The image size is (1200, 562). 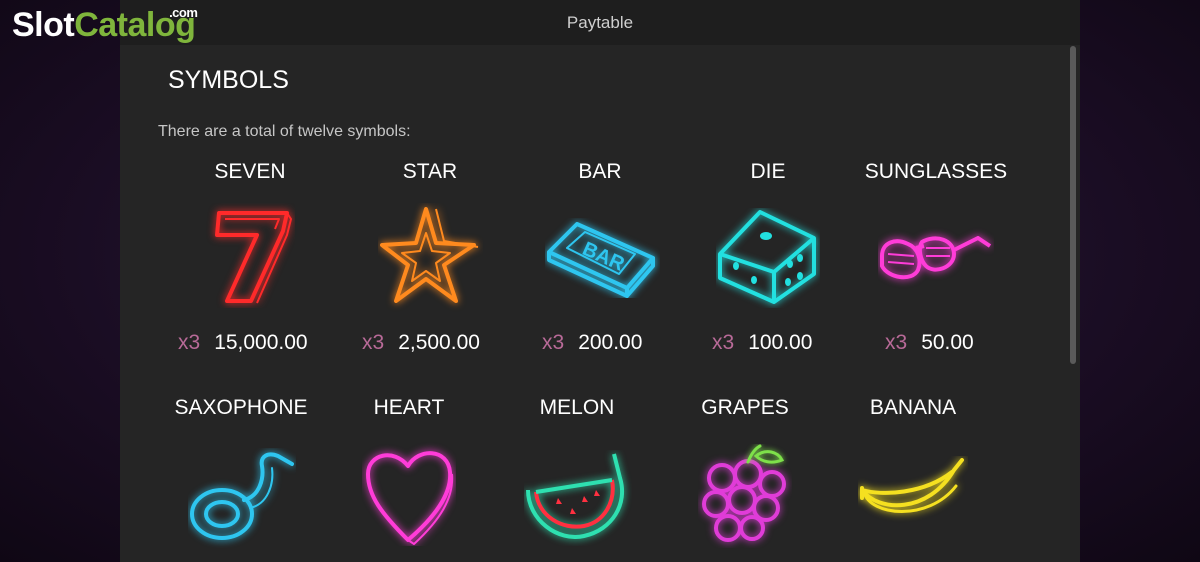 I want to click on seven-icon, so click(x=253, y=257).